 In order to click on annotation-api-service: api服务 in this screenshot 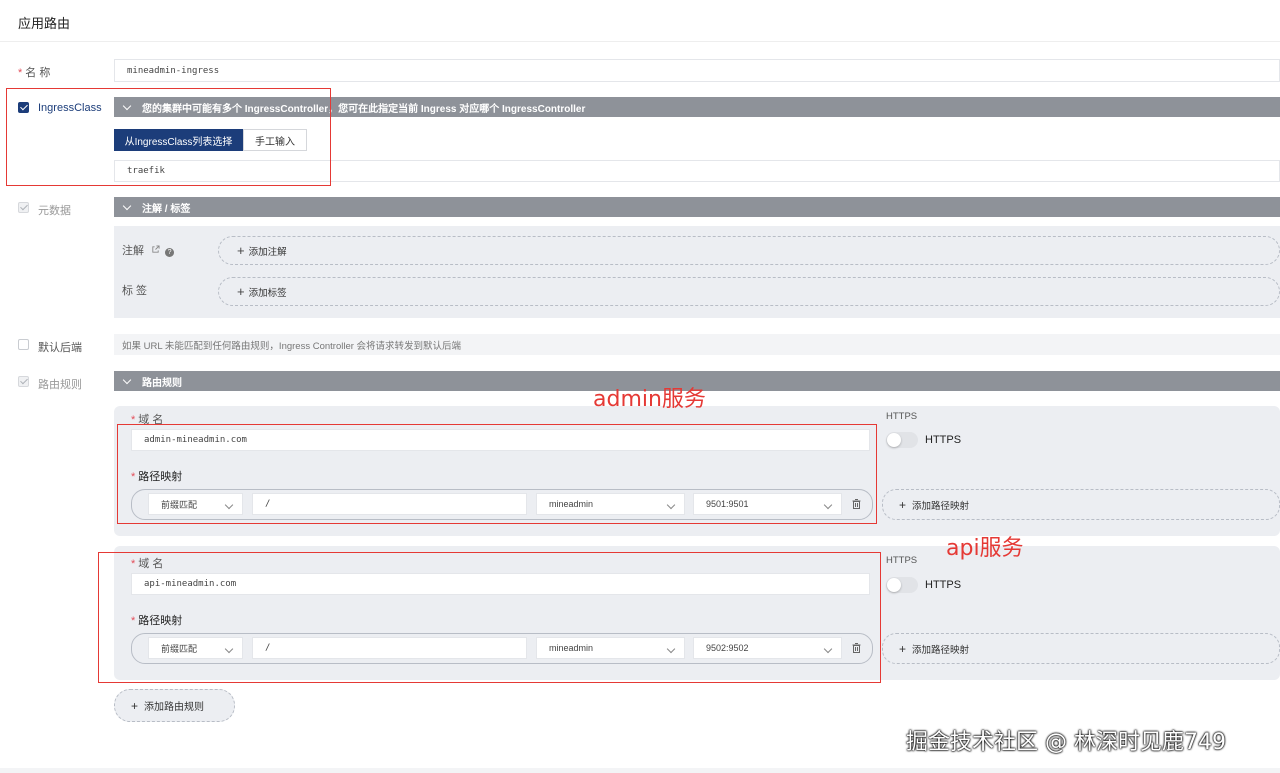, I will do `click(985, 548)`.